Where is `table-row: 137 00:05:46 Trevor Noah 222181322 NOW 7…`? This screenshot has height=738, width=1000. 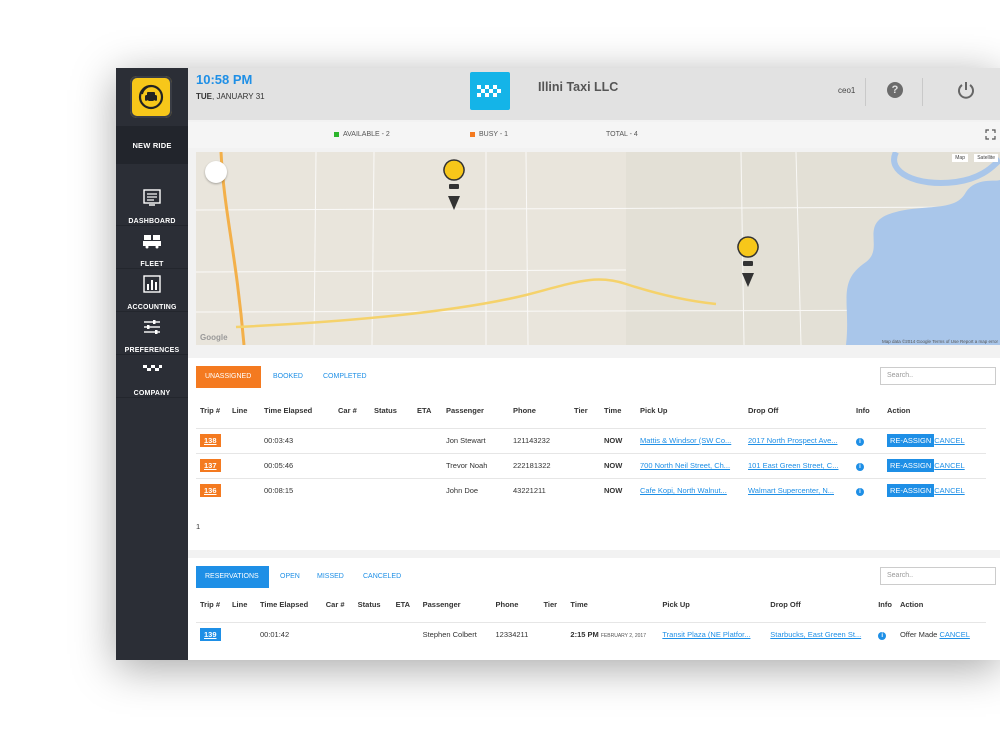
table-row: 137 00:05:46 Trevor Noah 222181322 NOW 7… is located at coordinates (591, 465).